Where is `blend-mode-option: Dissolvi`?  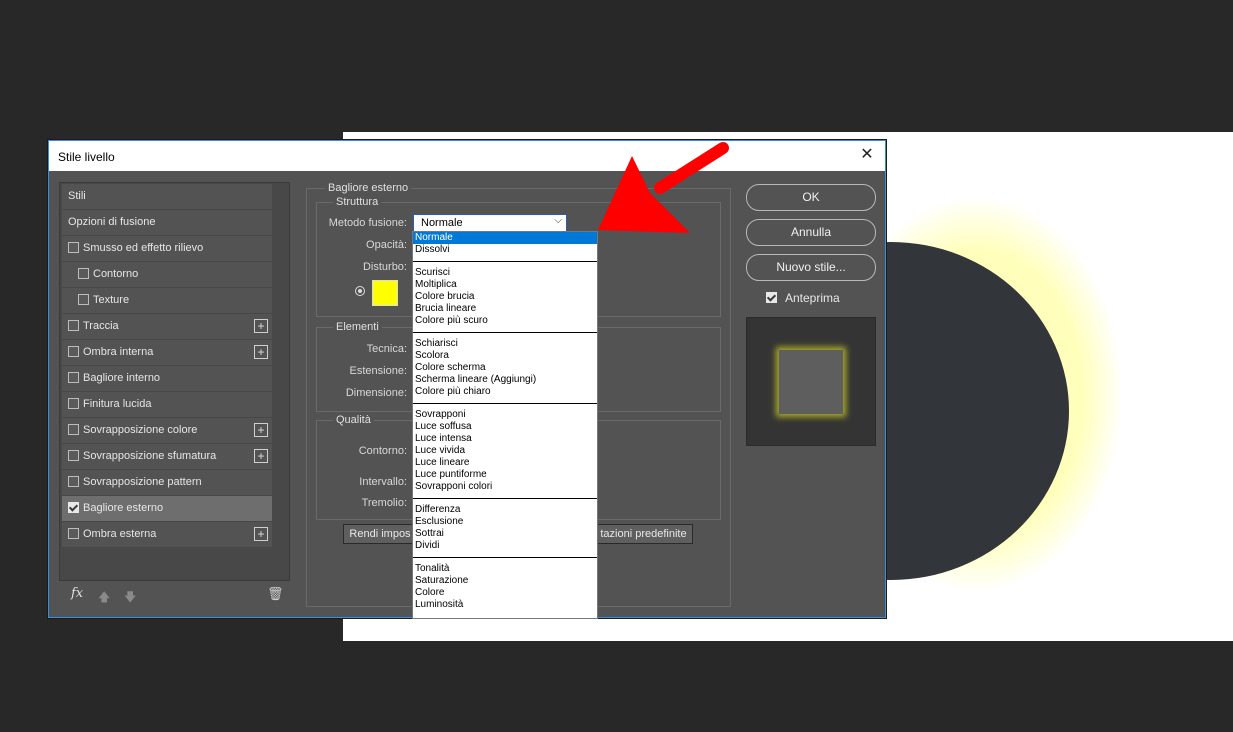 blend-mode-option: Dissolvi is located at coordinates (505, 250).